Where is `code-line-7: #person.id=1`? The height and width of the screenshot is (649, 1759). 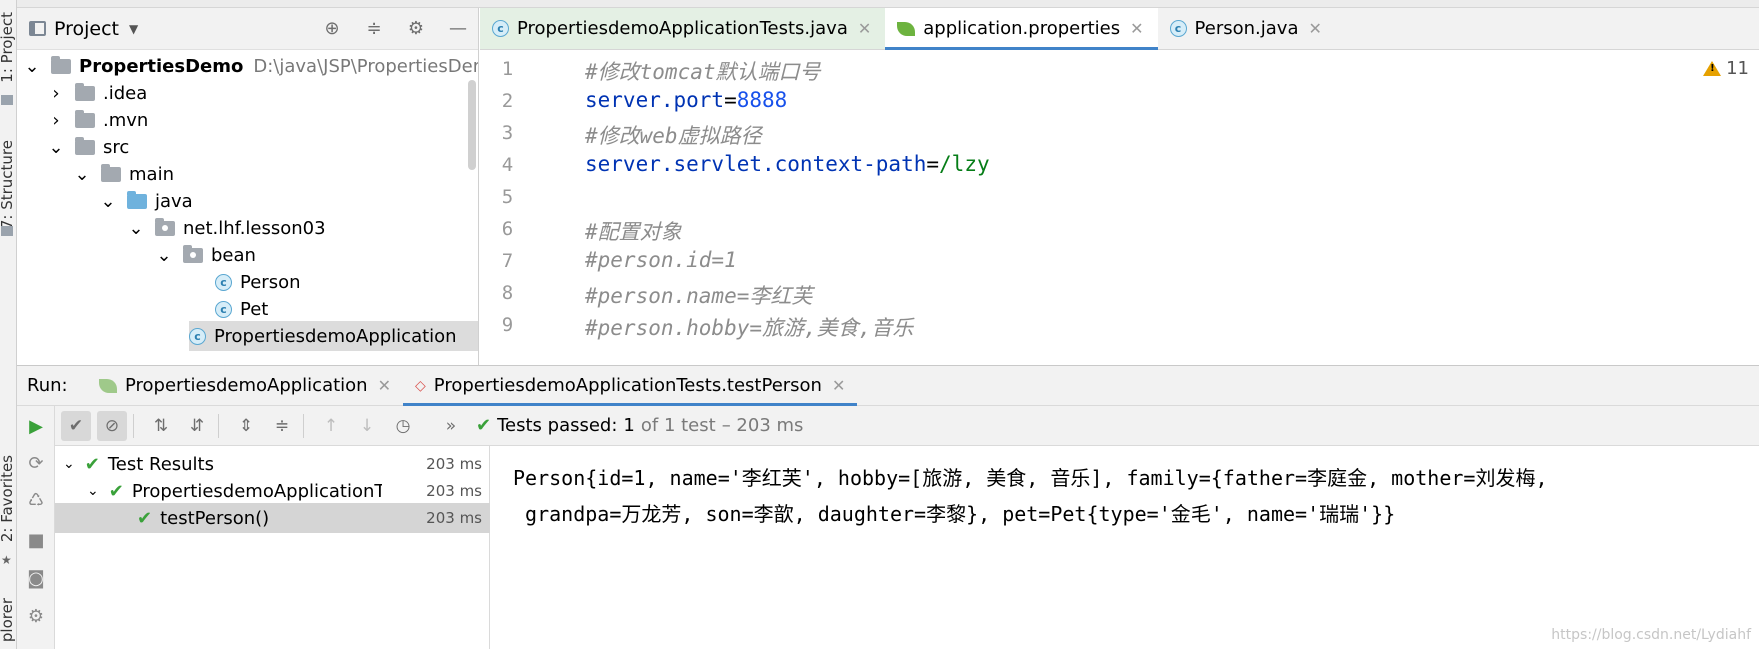
code-line-7: #person.id=1 is located at coordinates (661, 260).